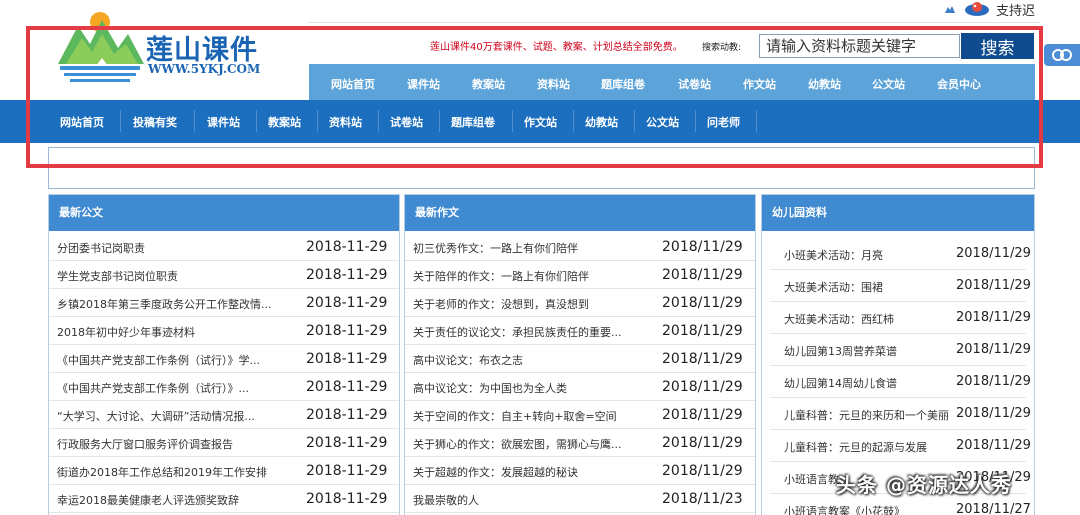  I want to click on item-title: 大班美术活动：西红柿, so click(874, 319).